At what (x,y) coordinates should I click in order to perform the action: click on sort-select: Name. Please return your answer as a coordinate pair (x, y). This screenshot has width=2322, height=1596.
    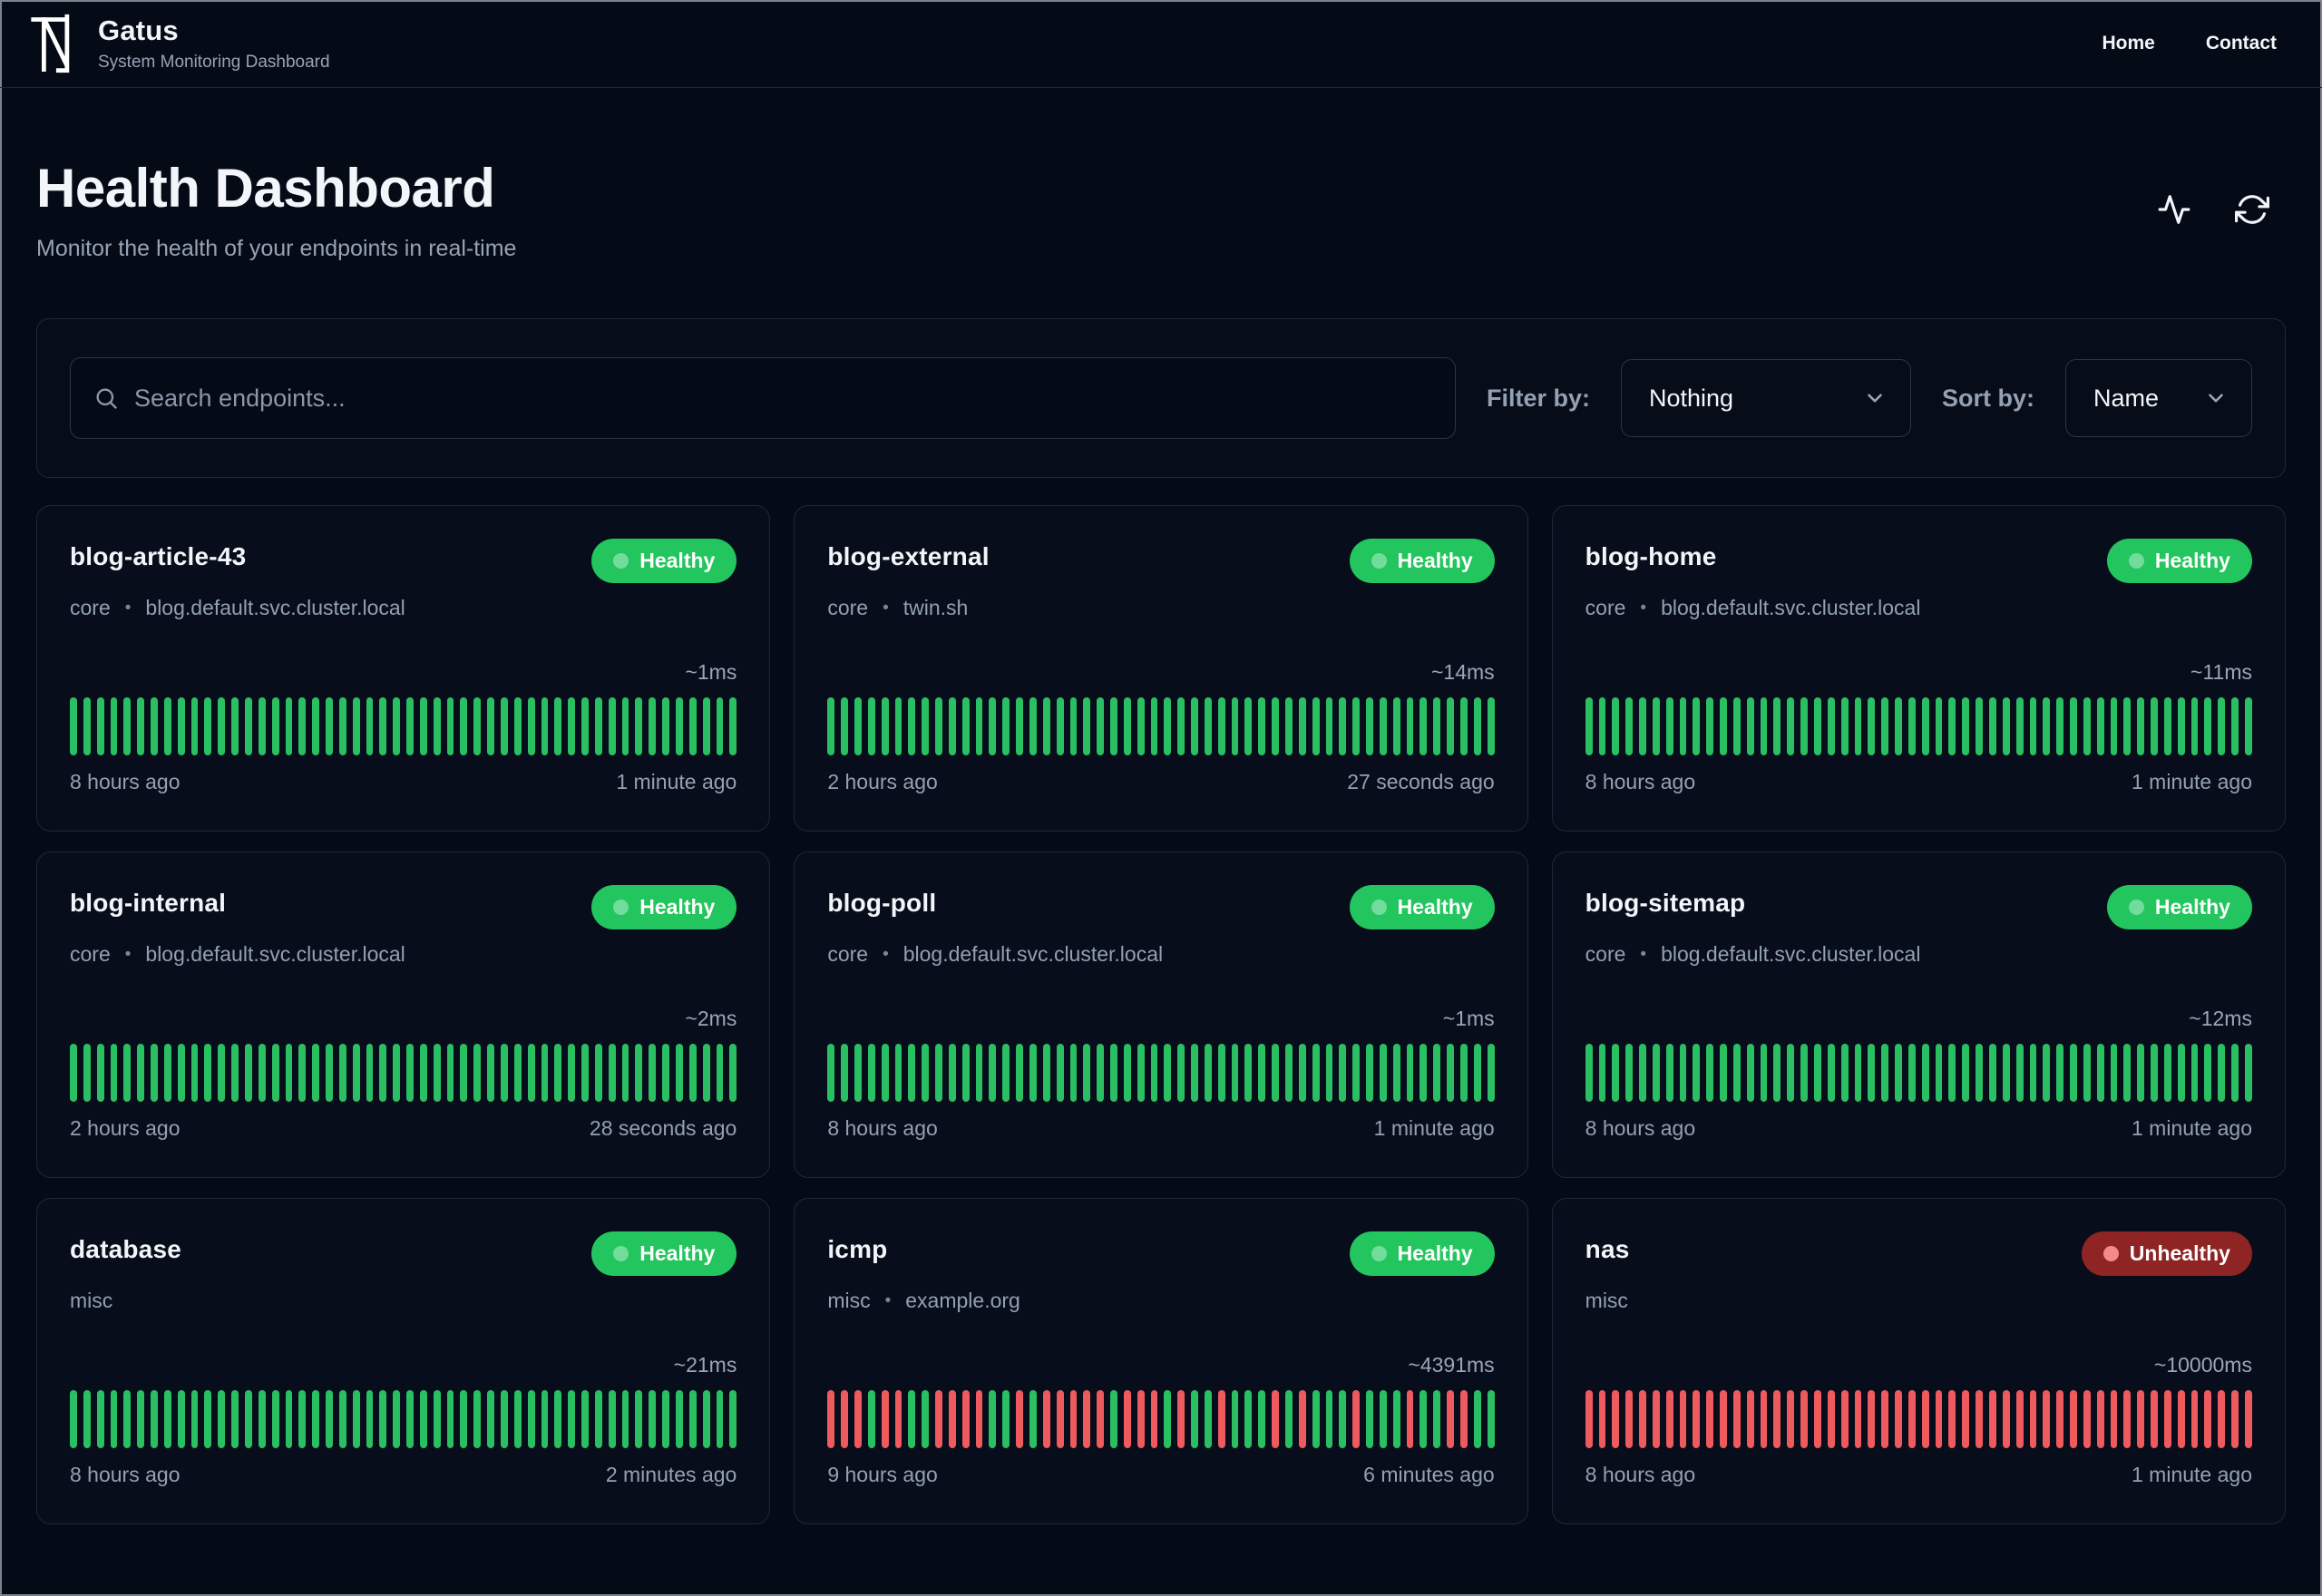
    Looking at the image, I should click on (2158, 398).